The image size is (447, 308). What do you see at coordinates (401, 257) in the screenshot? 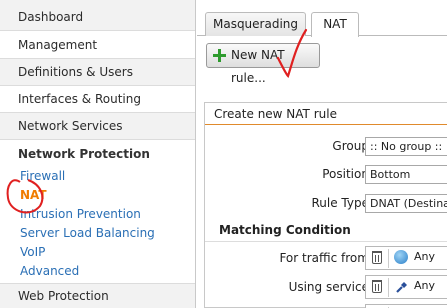
I see `globe-icon` at bounding box center [401, 257].